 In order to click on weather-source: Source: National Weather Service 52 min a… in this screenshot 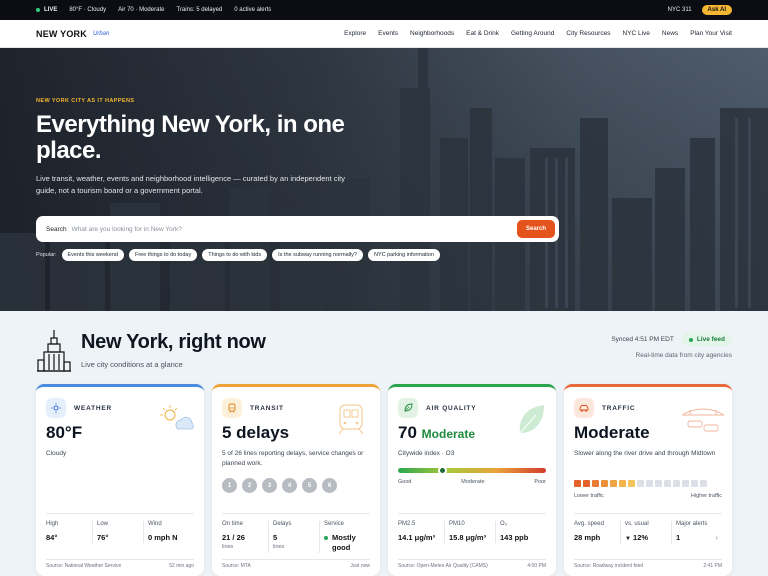, I will do `click(120, 564)`.